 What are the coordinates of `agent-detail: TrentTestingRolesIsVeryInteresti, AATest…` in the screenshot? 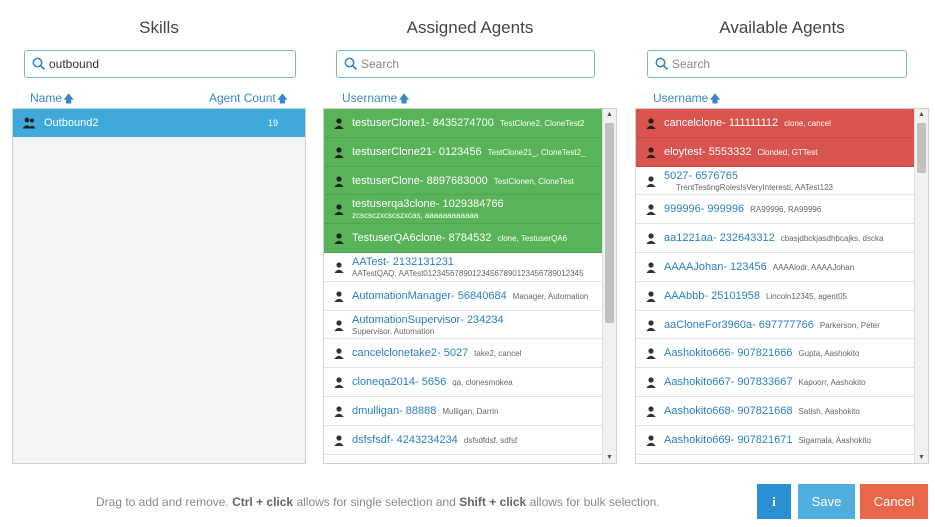 It's located at (754, 187).